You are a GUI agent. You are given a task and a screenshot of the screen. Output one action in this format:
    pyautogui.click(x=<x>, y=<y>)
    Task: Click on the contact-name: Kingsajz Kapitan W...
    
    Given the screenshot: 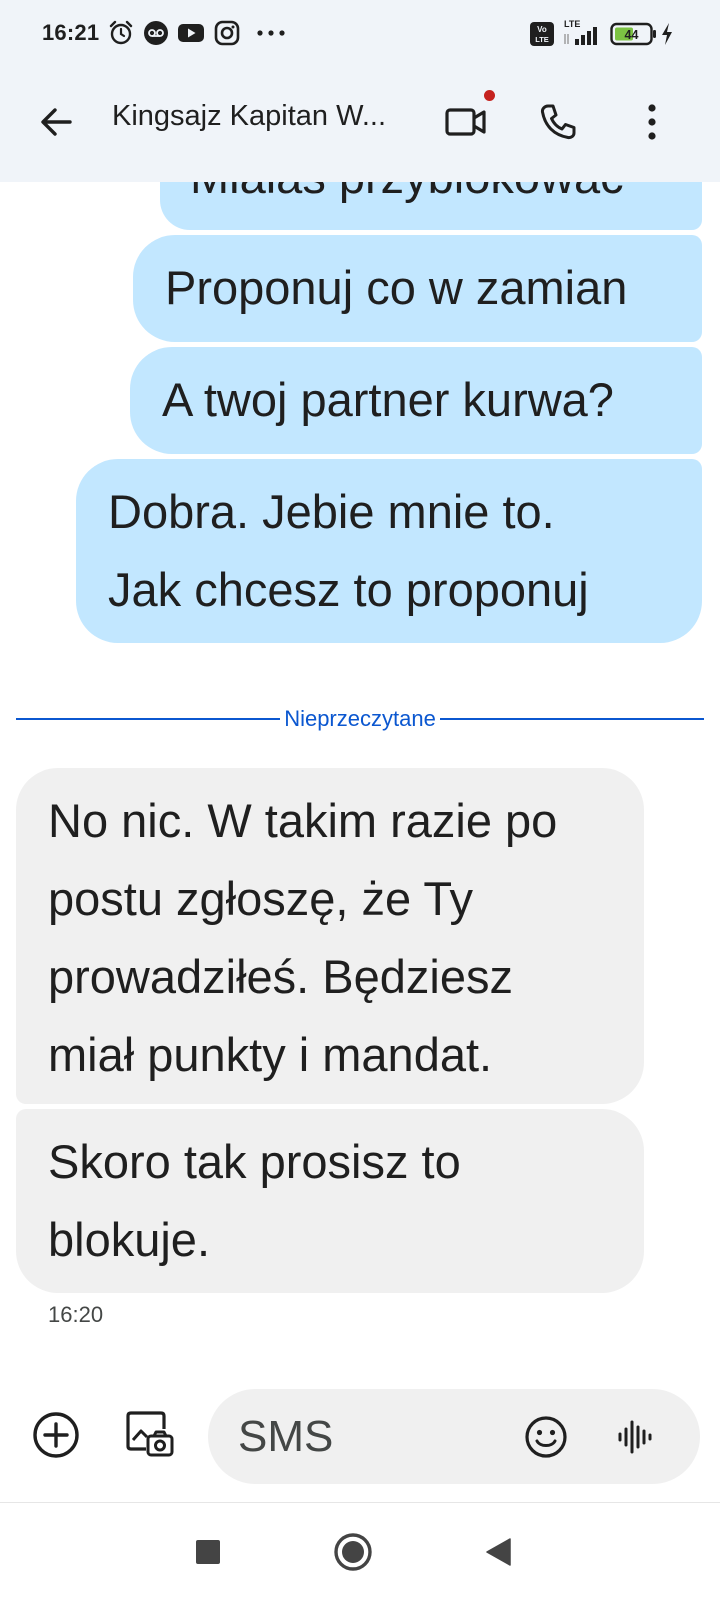 What is the action you would take?
    pyautogui.click(x=257, y=116)
    